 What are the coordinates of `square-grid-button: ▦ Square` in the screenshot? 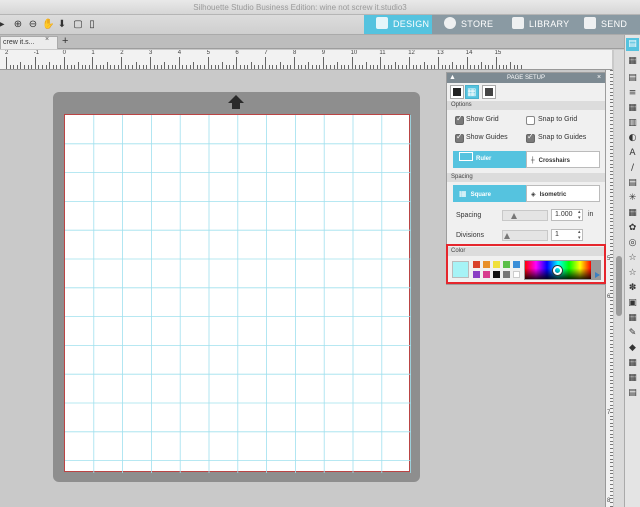 It's located at (489, 193).